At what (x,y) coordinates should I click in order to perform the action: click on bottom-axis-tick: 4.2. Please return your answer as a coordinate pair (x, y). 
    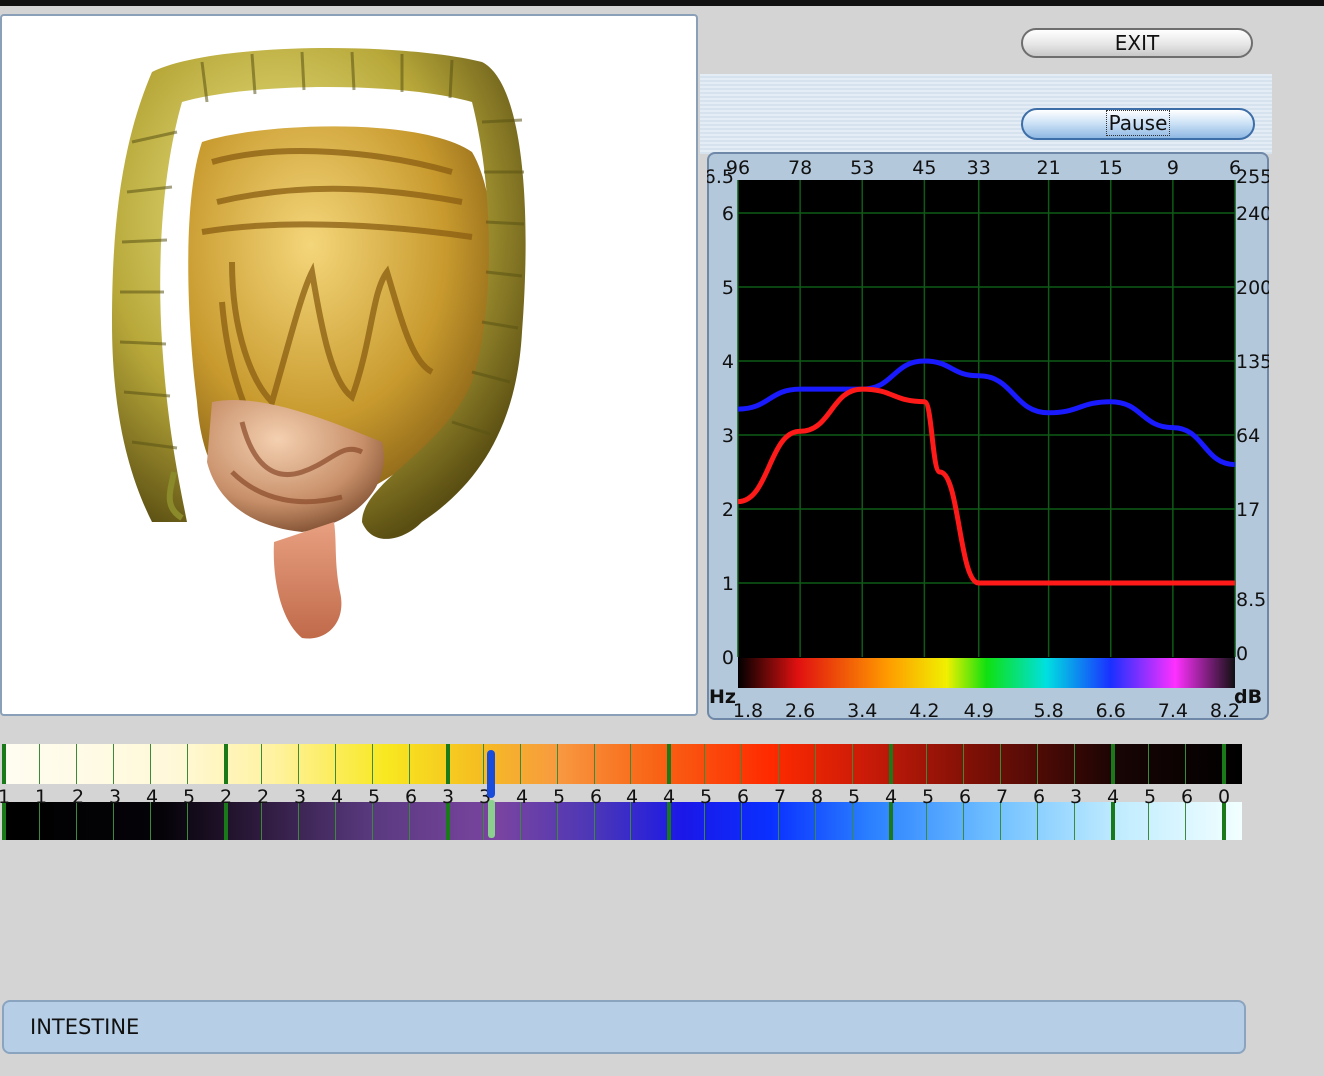
    Looking at the image, I should click on (924, 710).